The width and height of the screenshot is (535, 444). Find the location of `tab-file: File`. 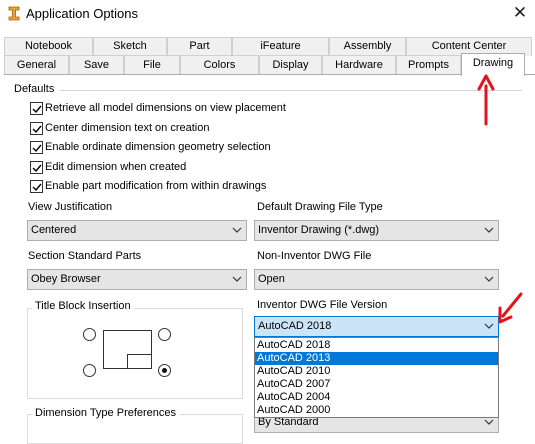

tab-file: File is located at coordinates (152, 65).